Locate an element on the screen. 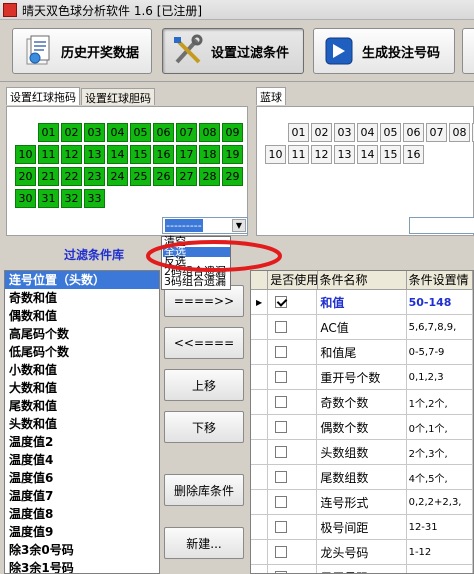 The width and height of the screenshot is (474, 574). red-ball: 02 is located at coordinates (71, 132).